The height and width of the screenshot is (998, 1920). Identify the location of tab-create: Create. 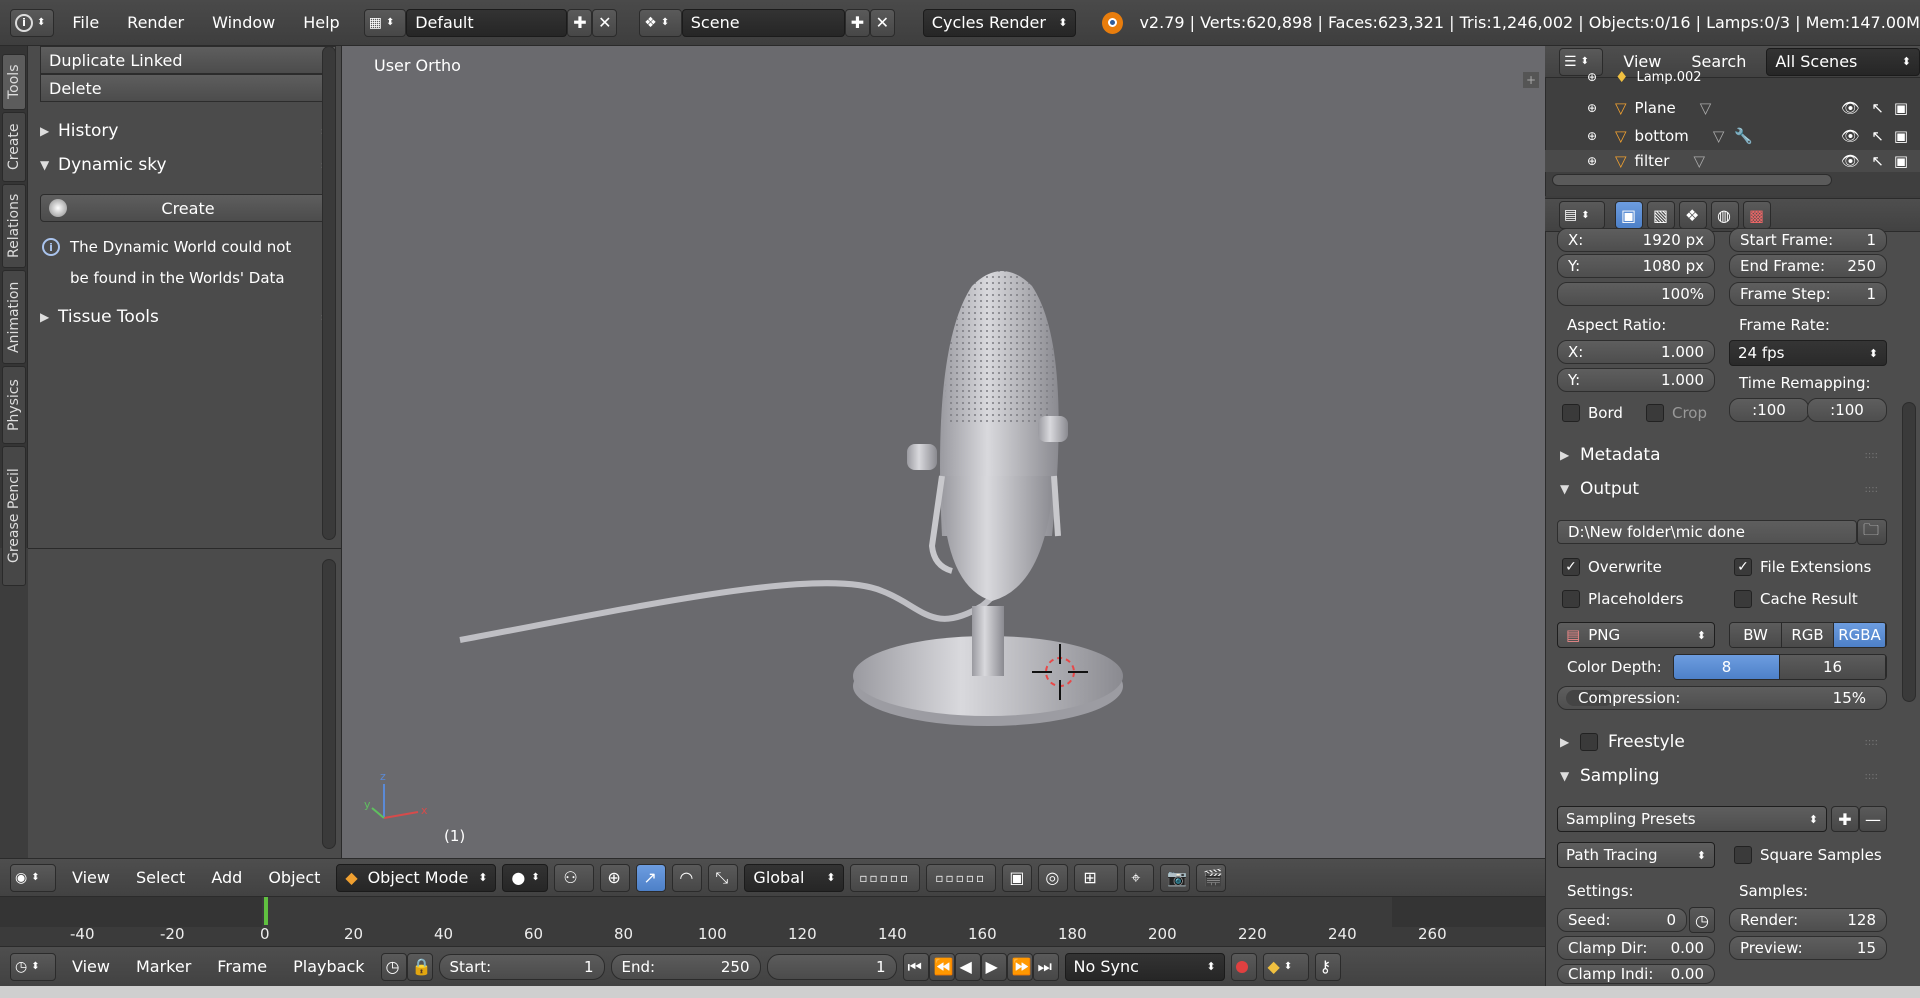
(14, 147).